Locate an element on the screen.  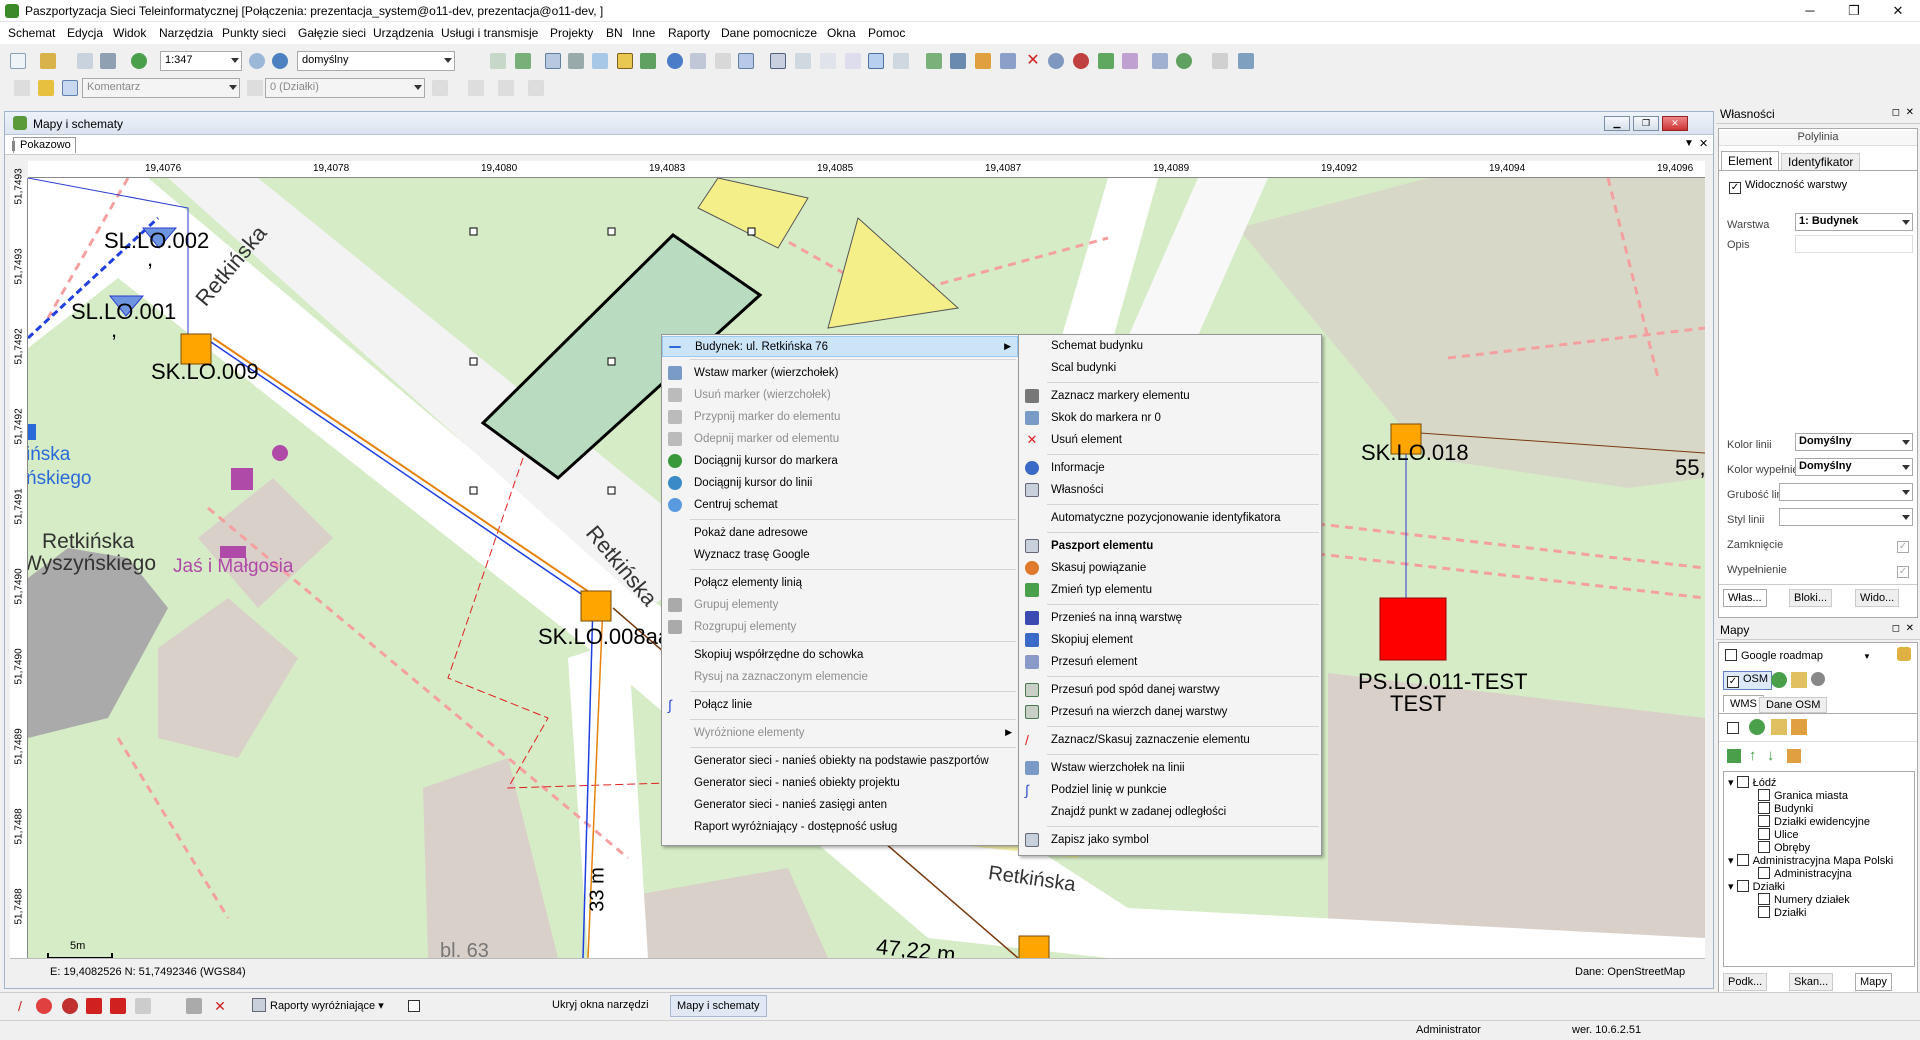
comment-combo: Komentarz is located at coordinates (161, 88).